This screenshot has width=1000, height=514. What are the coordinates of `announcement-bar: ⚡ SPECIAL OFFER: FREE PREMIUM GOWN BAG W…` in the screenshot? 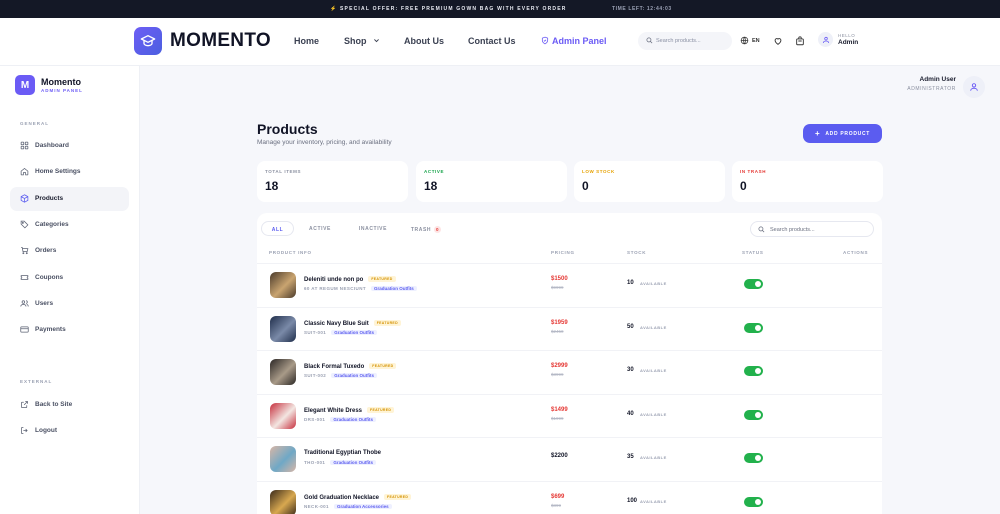 It's located at (500, 9).